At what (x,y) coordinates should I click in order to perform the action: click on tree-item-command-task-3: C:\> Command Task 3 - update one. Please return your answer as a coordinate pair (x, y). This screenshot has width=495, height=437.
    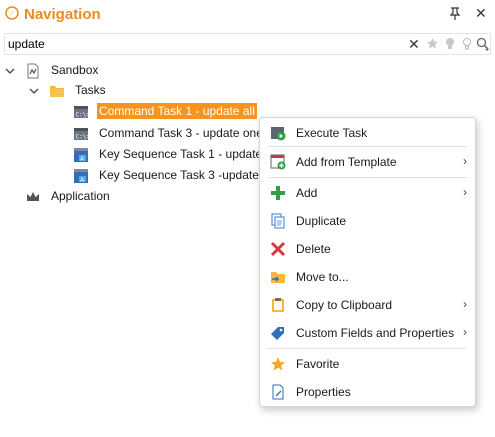
    Looking at the image, I should click on (131, 134).